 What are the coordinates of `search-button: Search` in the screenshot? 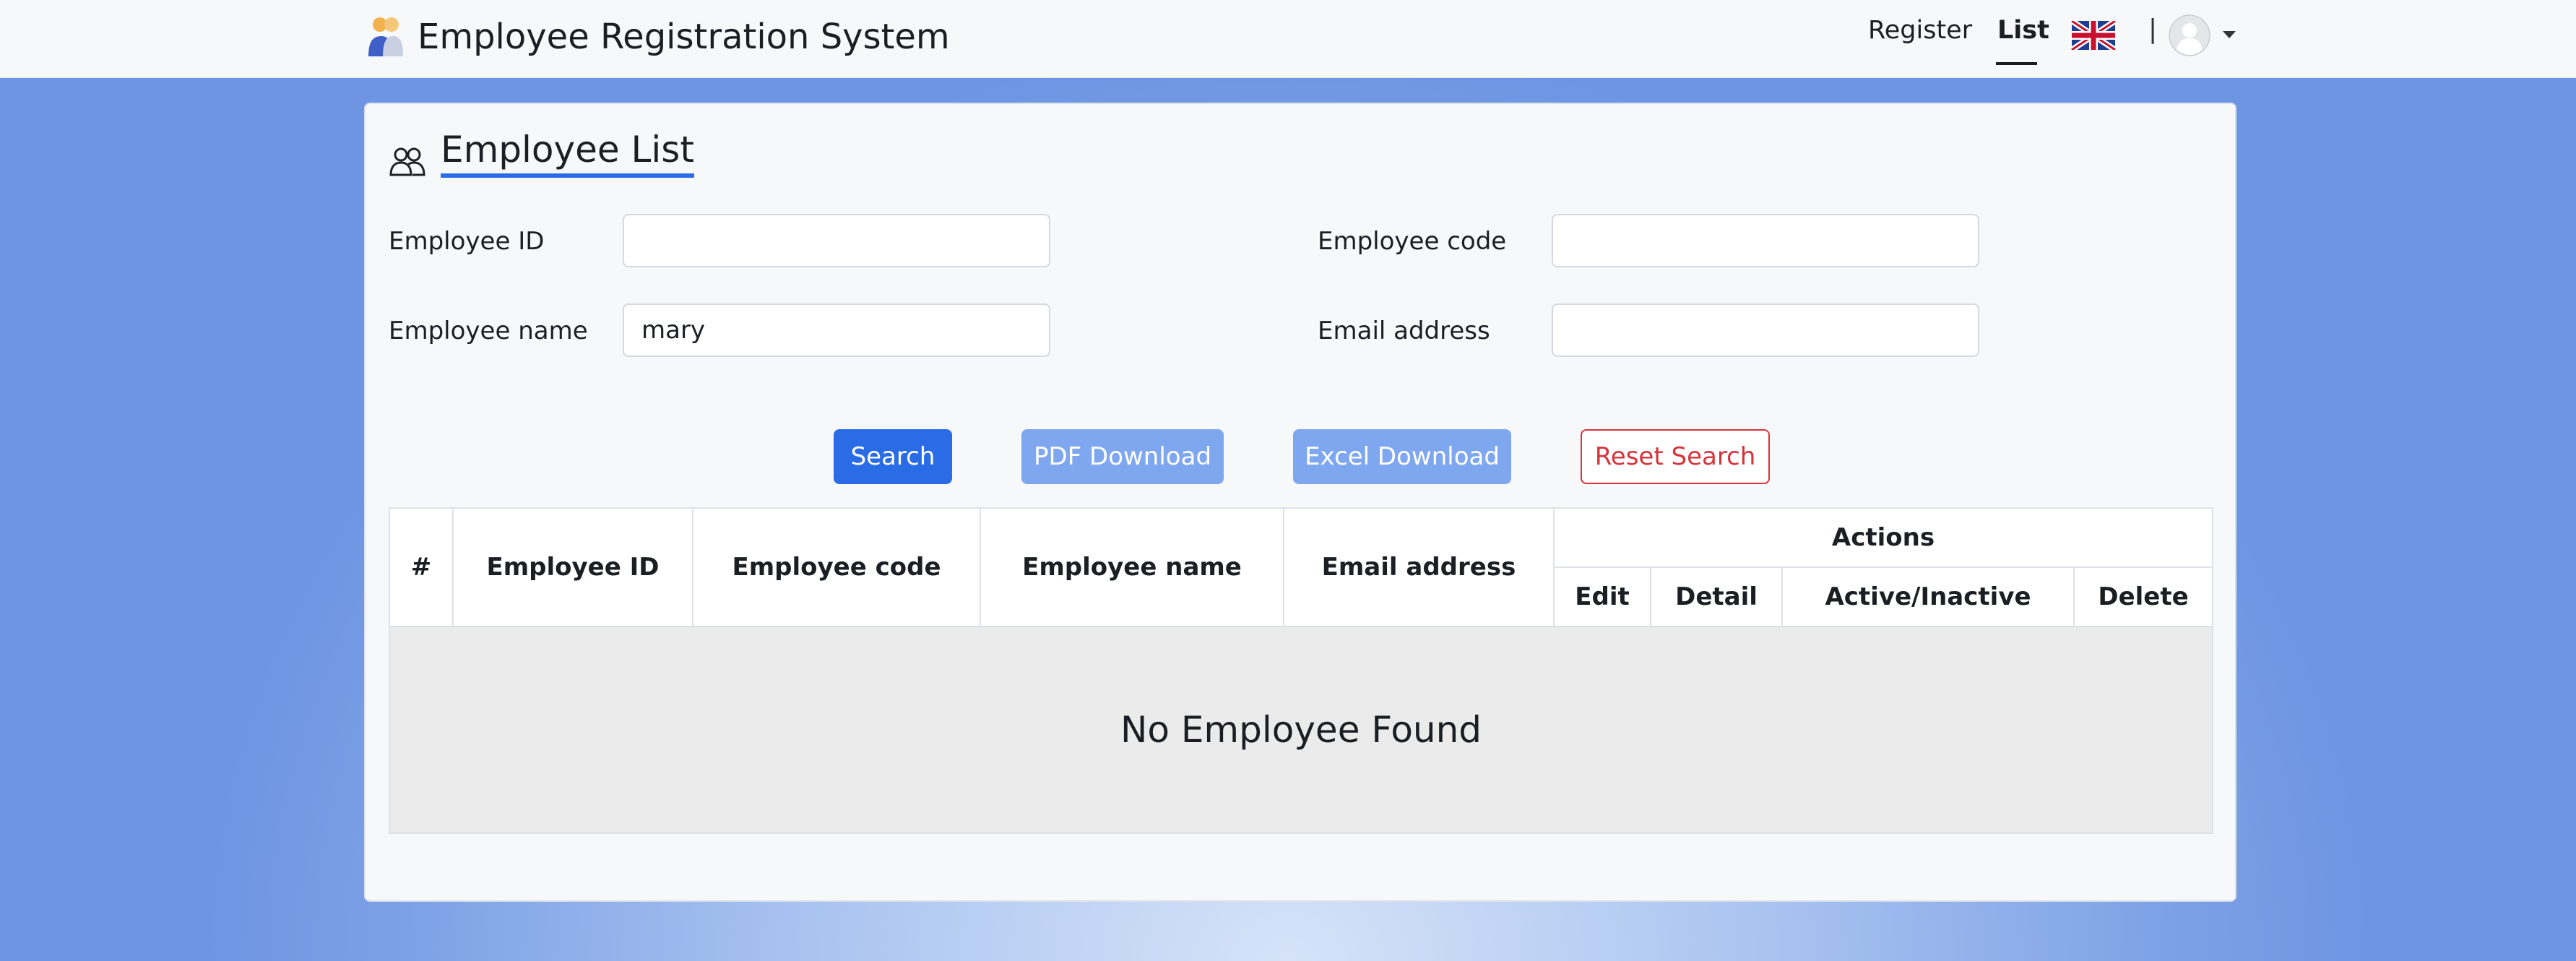 It's located at (893, 456).